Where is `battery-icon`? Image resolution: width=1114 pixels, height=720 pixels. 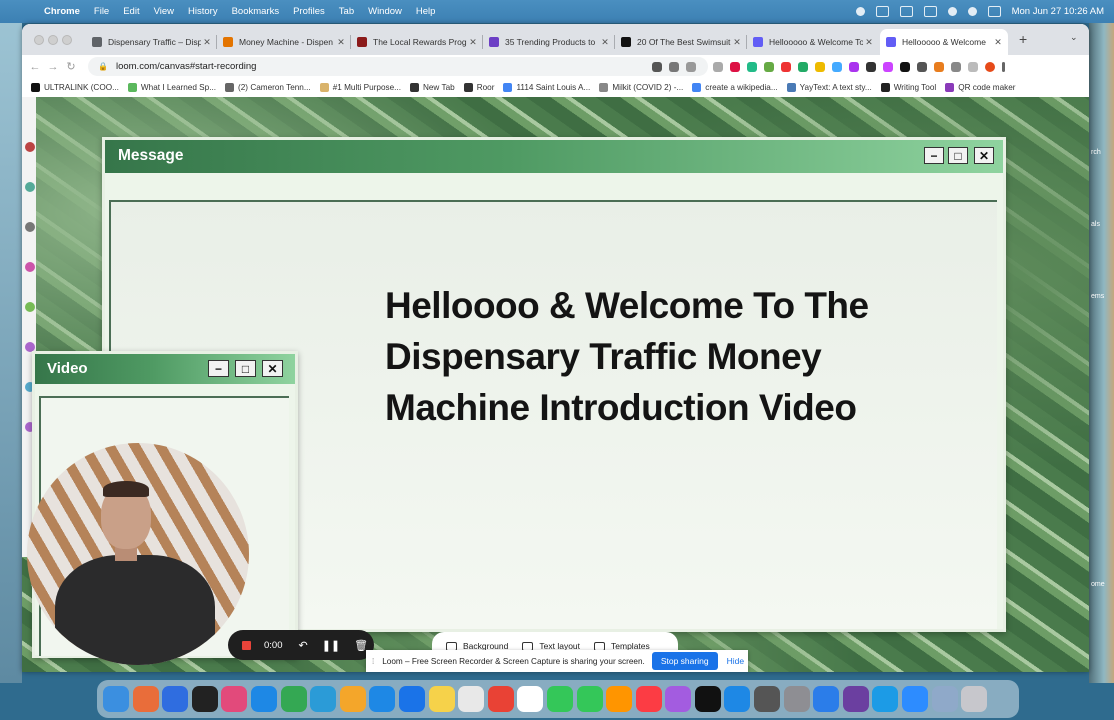
battery-icon is located at coordinates (930, 11).